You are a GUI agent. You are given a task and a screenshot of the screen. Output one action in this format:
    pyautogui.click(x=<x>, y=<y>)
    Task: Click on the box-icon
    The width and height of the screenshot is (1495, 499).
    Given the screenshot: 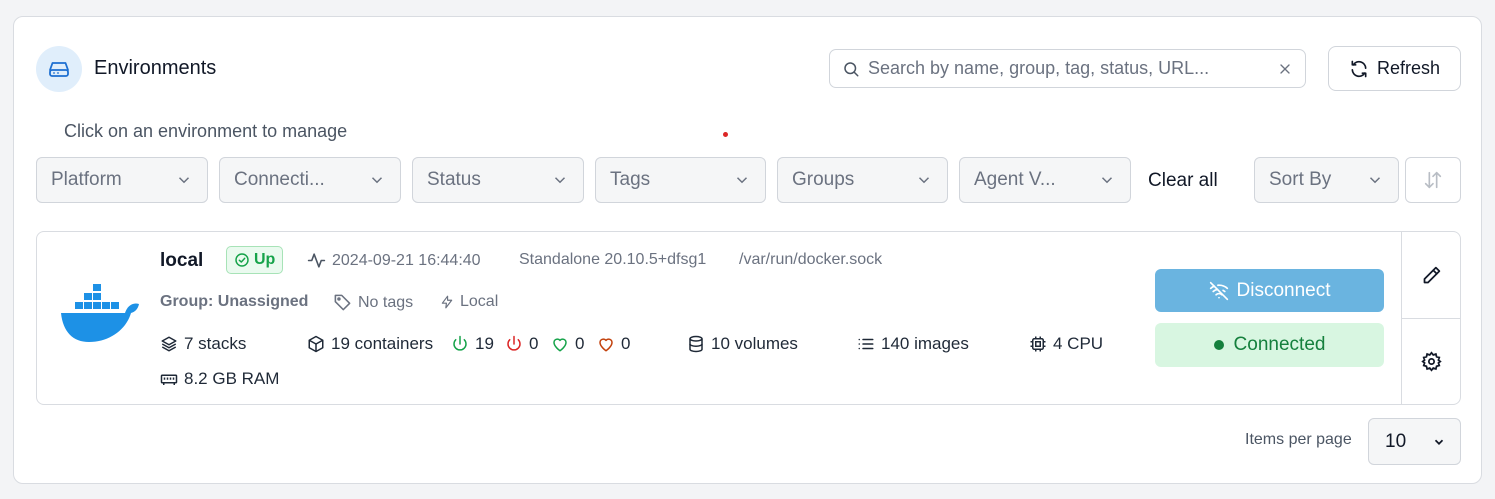 What is the action you would take?
    pyautogui.click(x=316, y=344)
    